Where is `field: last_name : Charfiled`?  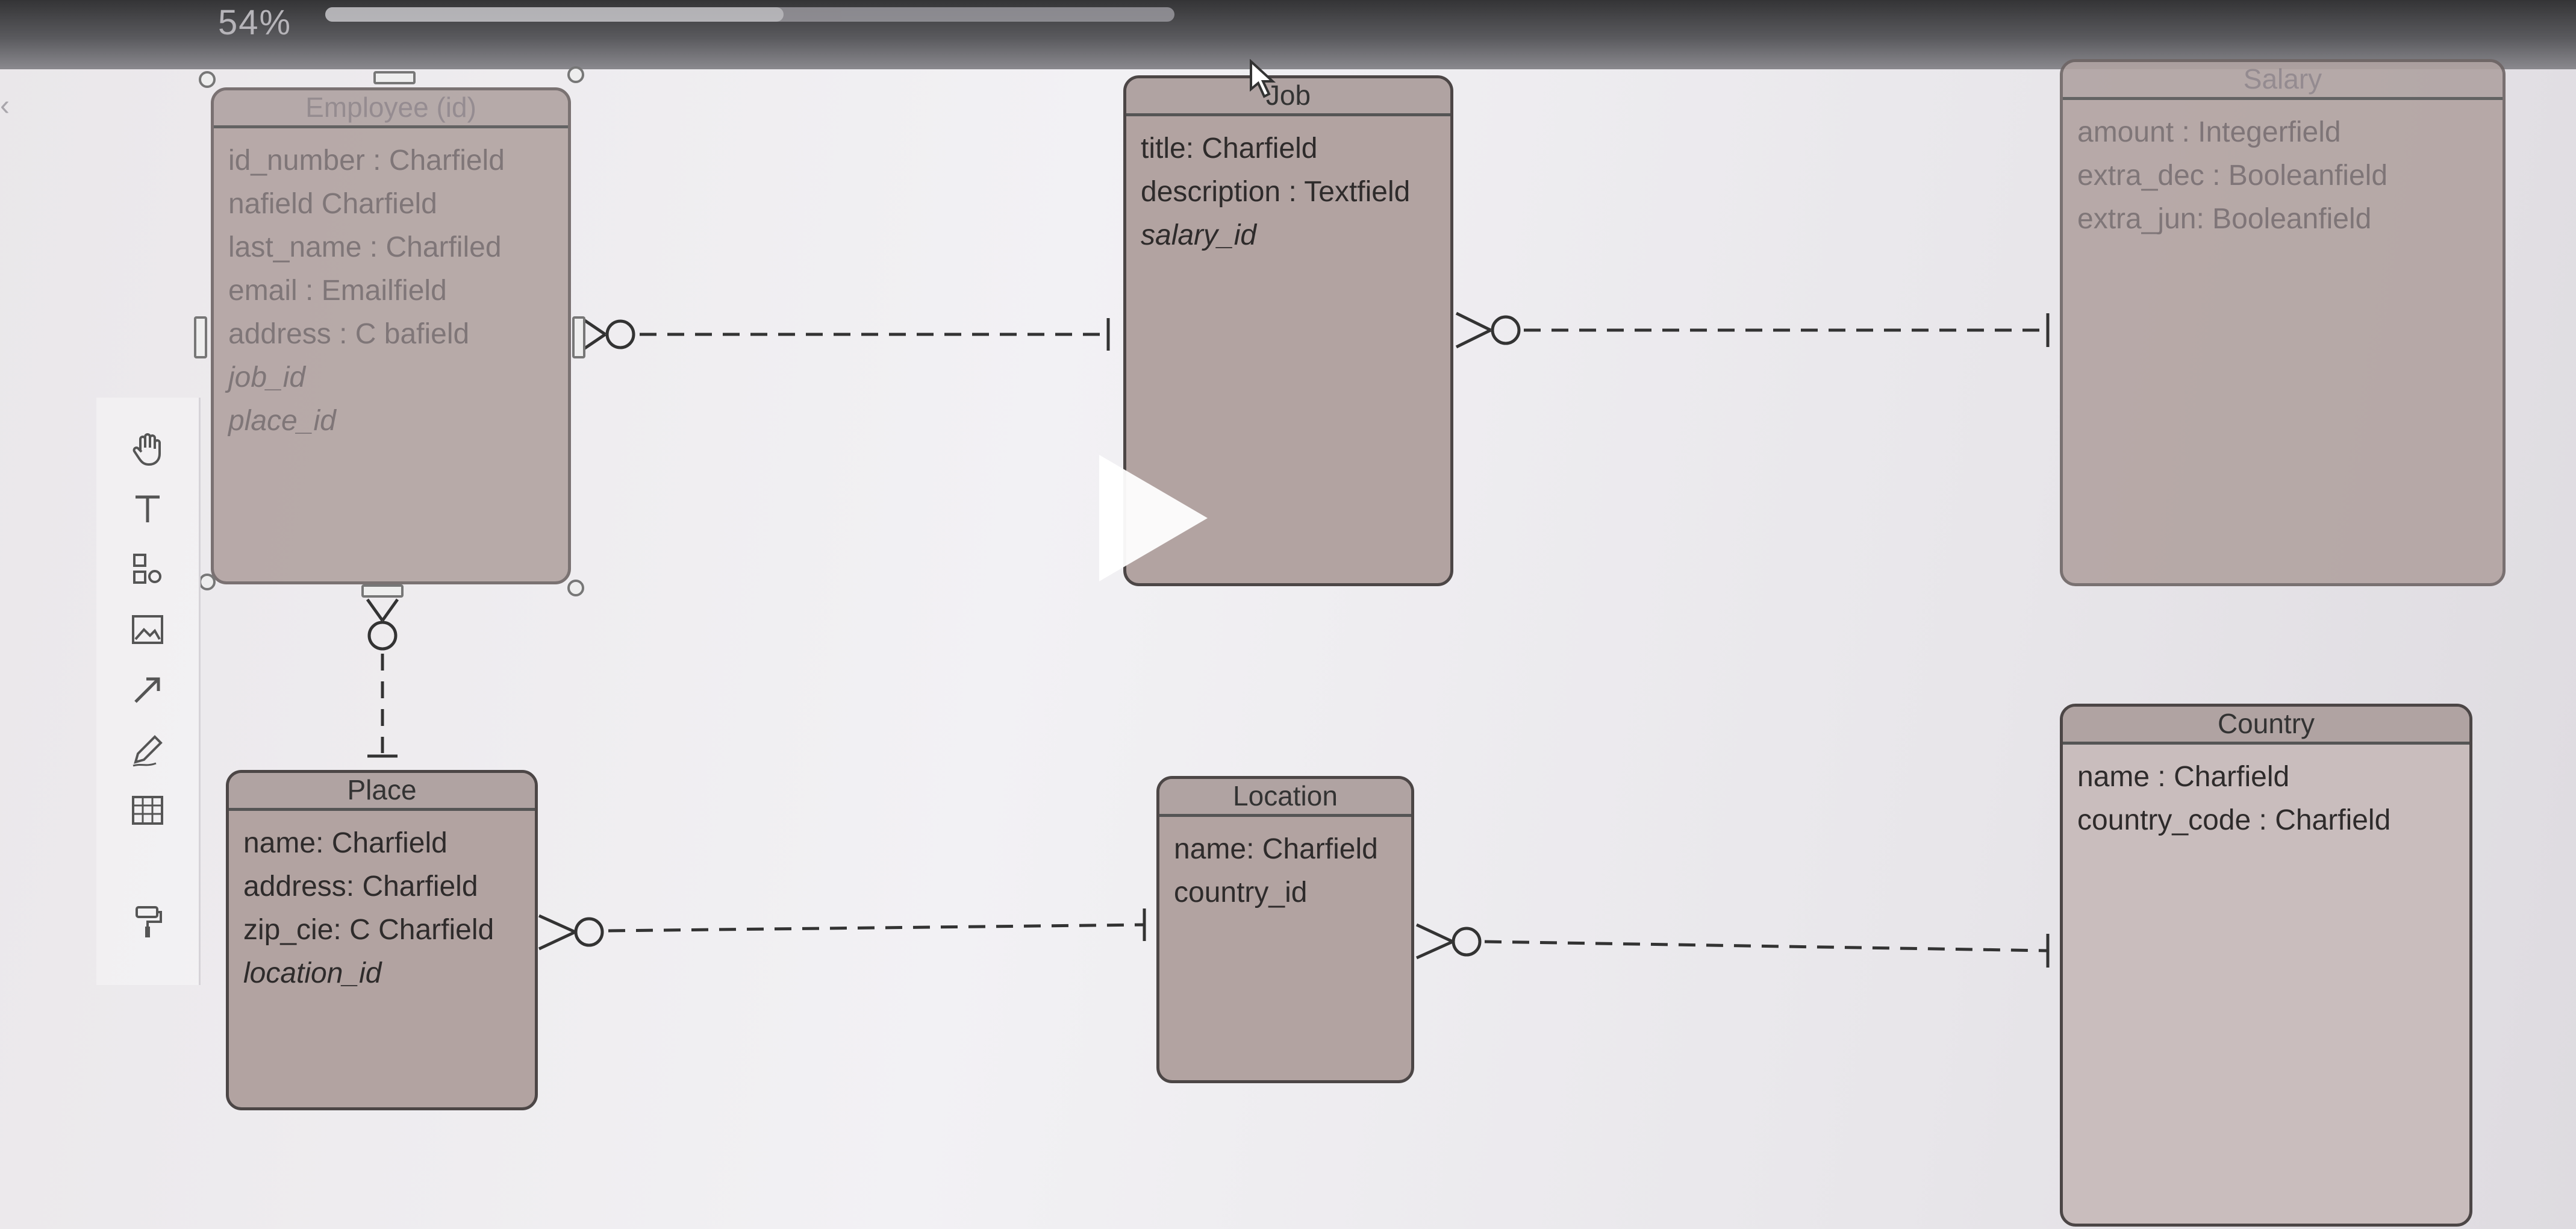 field: last_name : Charfiled is located at coordinates (365, 247).